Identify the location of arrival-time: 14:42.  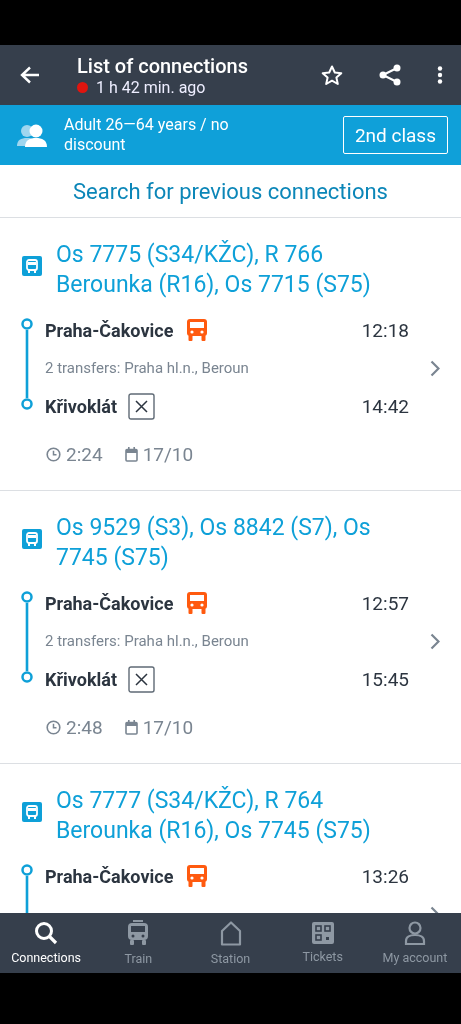
(385, 406).